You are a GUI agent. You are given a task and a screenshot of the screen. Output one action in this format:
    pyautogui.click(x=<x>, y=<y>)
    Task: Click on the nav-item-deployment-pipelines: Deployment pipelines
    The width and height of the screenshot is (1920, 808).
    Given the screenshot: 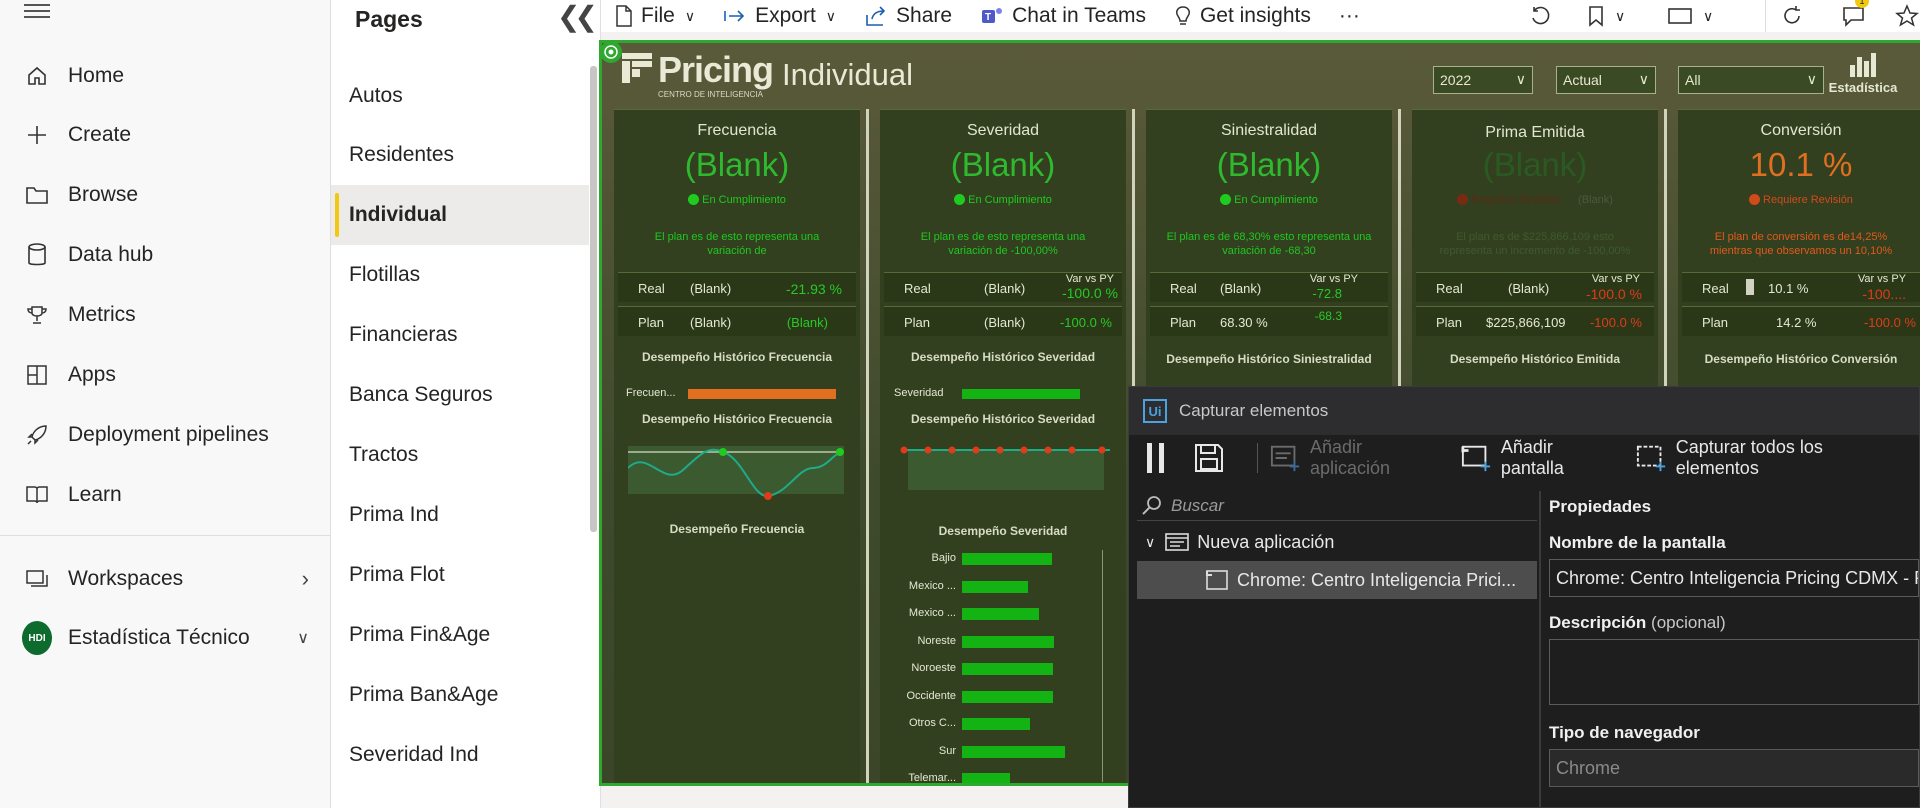 What is the action you would take?
    pyautogui.click(x=165, y=435)
    